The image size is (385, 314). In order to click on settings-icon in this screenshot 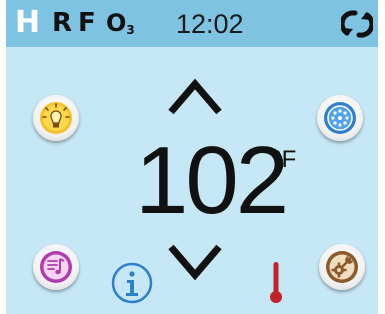, I will do `click(342, 267)`.